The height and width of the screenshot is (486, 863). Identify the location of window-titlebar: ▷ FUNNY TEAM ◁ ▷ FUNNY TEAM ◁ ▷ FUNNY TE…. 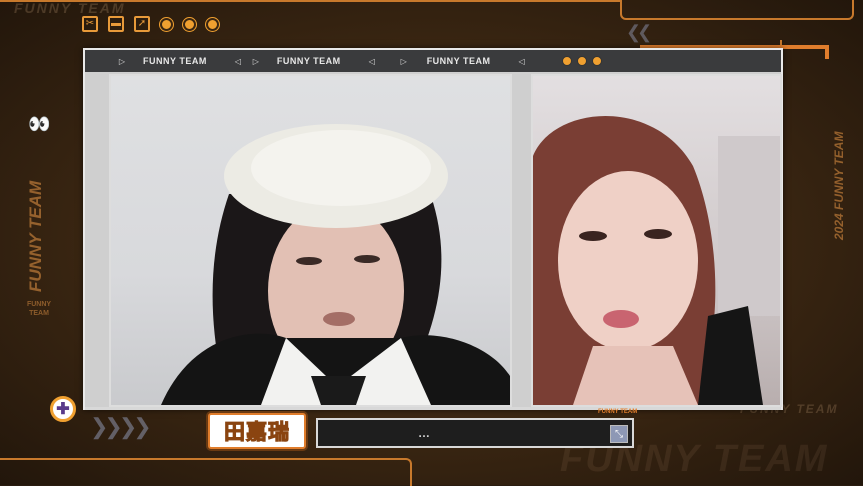
(433, 61).